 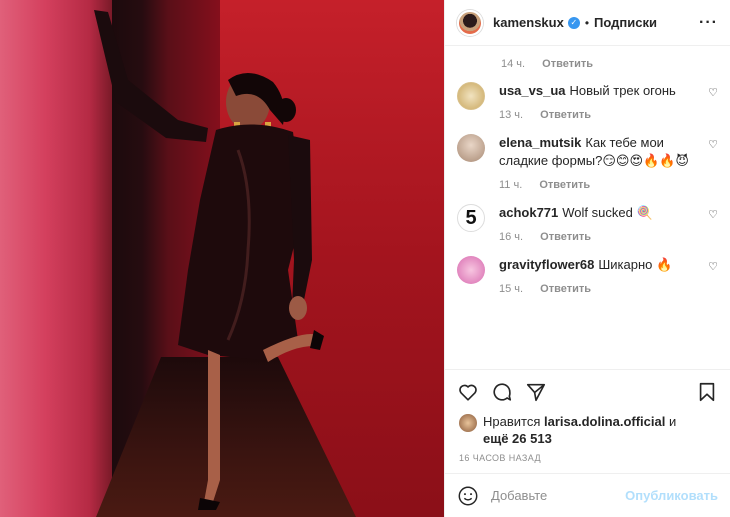 I want to click on add-comment-bar: Добавьте Опубликовать, so click(x=587, y=495).